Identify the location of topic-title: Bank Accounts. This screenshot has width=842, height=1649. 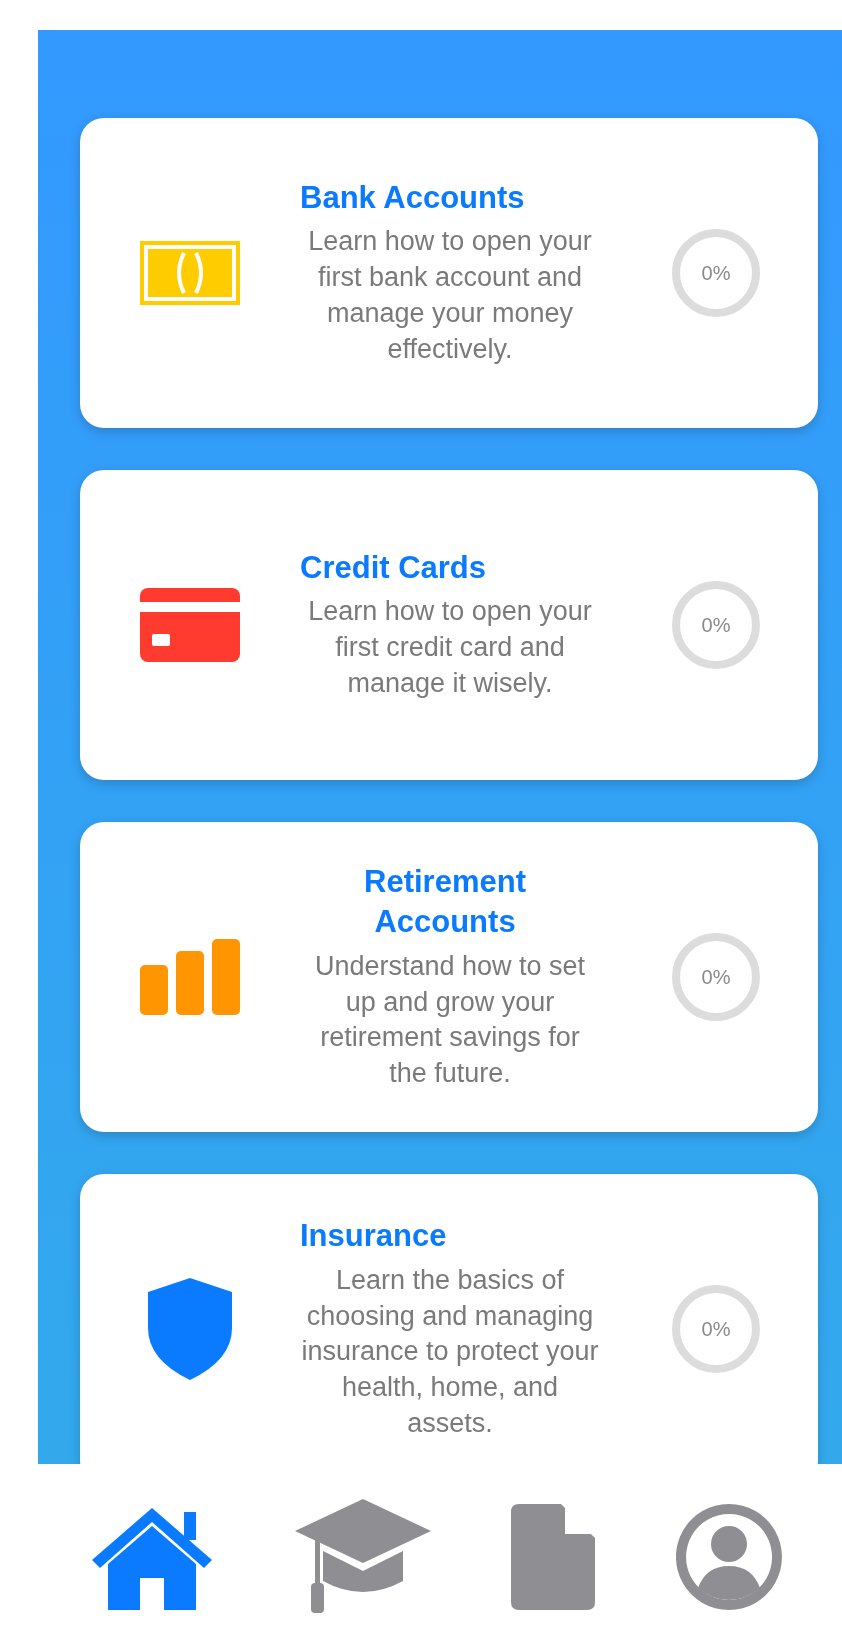
(412, 198).